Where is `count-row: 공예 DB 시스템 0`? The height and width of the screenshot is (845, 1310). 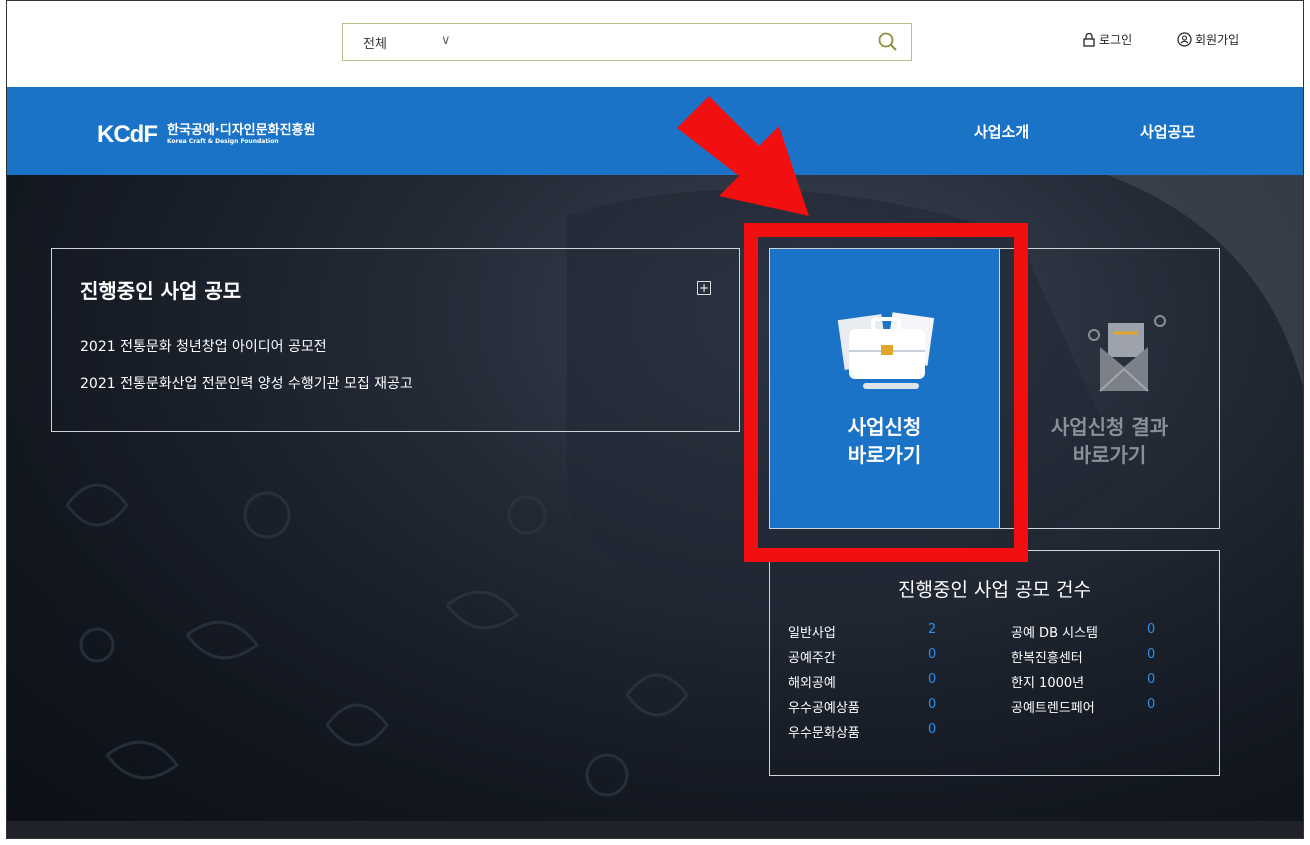
count-row: 공예 DB 시스템 0 is located at coordinates (1083, 631).